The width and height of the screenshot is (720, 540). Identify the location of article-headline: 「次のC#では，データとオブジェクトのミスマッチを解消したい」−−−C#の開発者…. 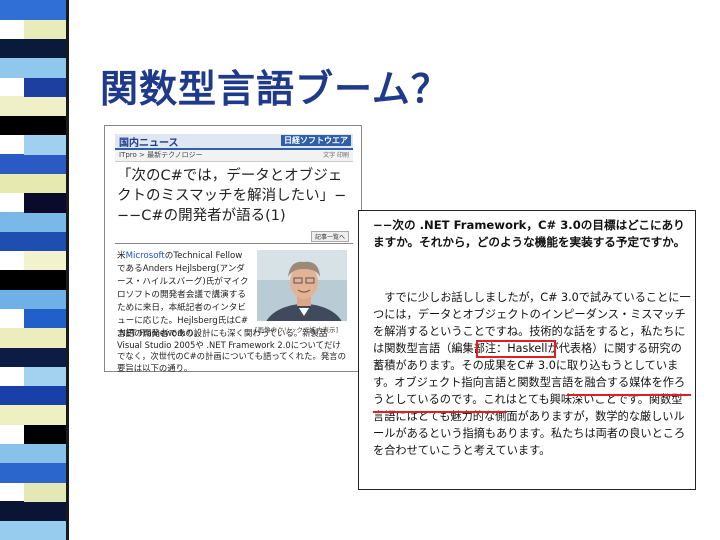
(232, 196).